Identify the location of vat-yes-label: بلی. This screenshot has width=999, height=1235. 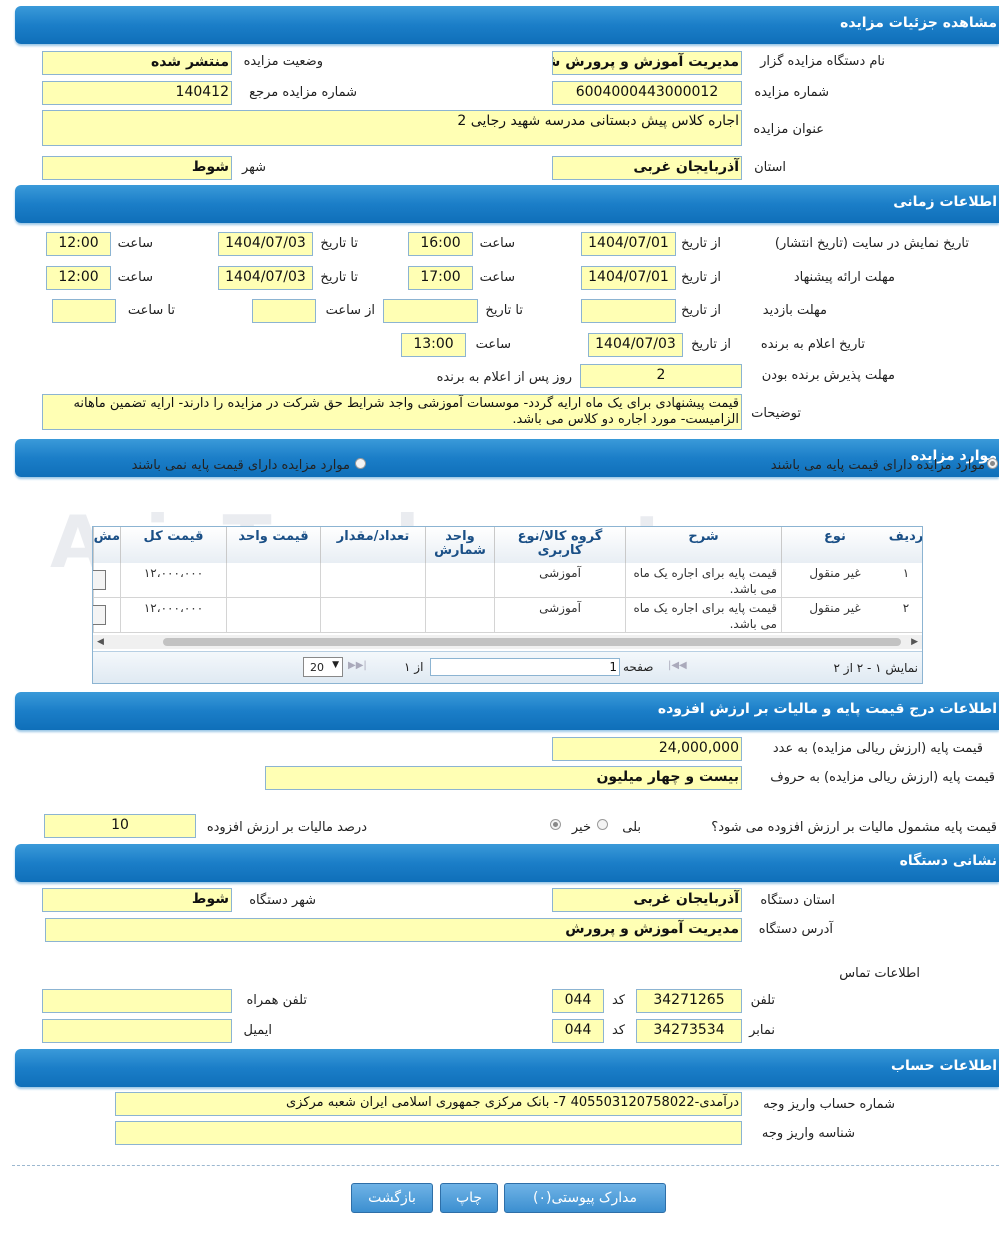
(631, 827).